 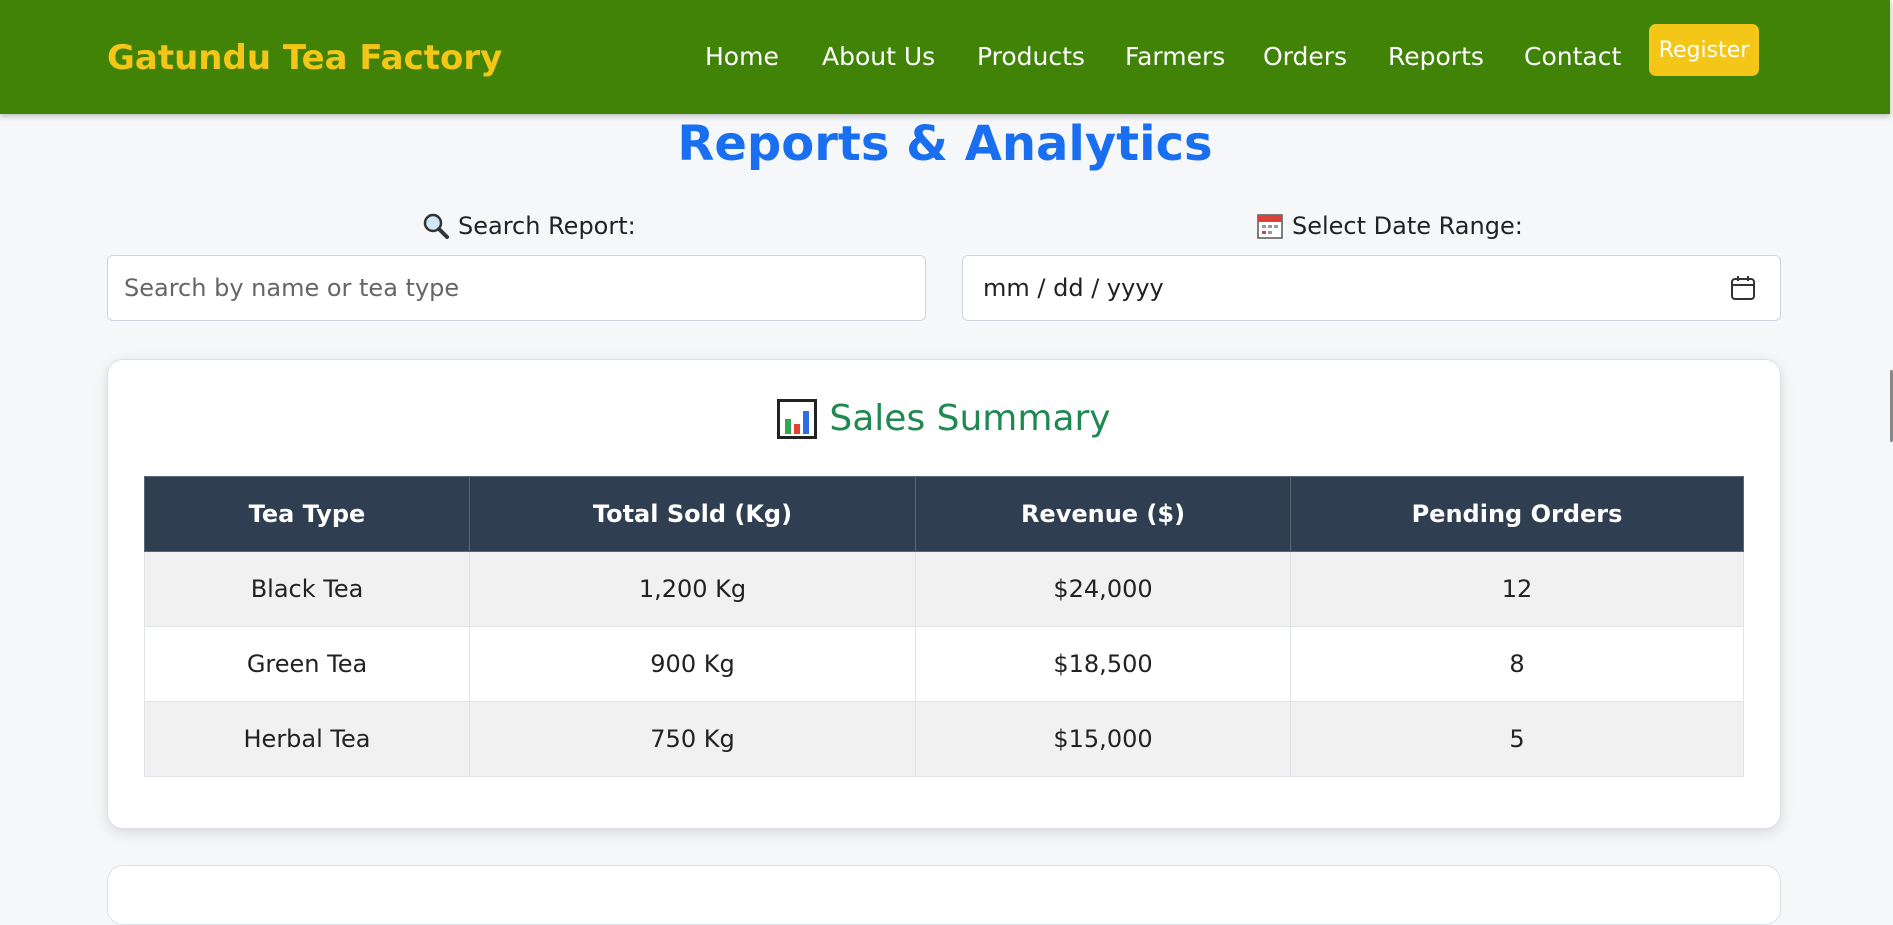 I want to click on search-report-label: Search Report:, so click(x=529, y=226).